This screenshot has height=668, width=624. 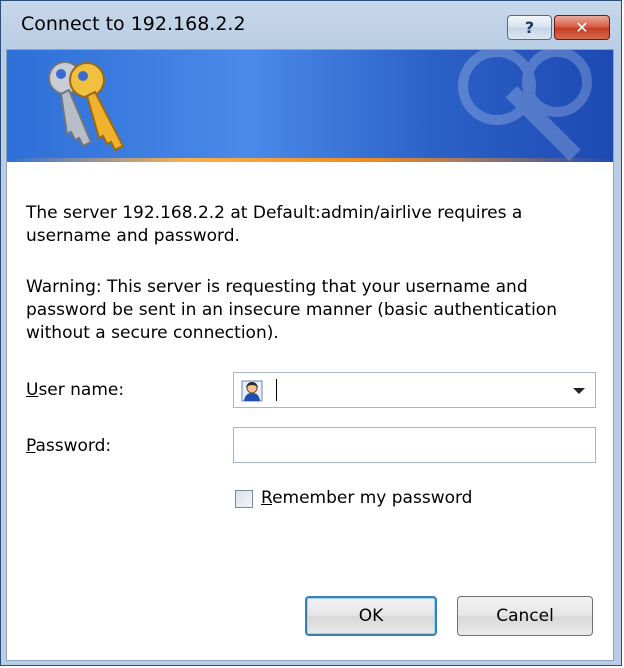 I want to click on ok-button: OK, so click(x=371, y=616).